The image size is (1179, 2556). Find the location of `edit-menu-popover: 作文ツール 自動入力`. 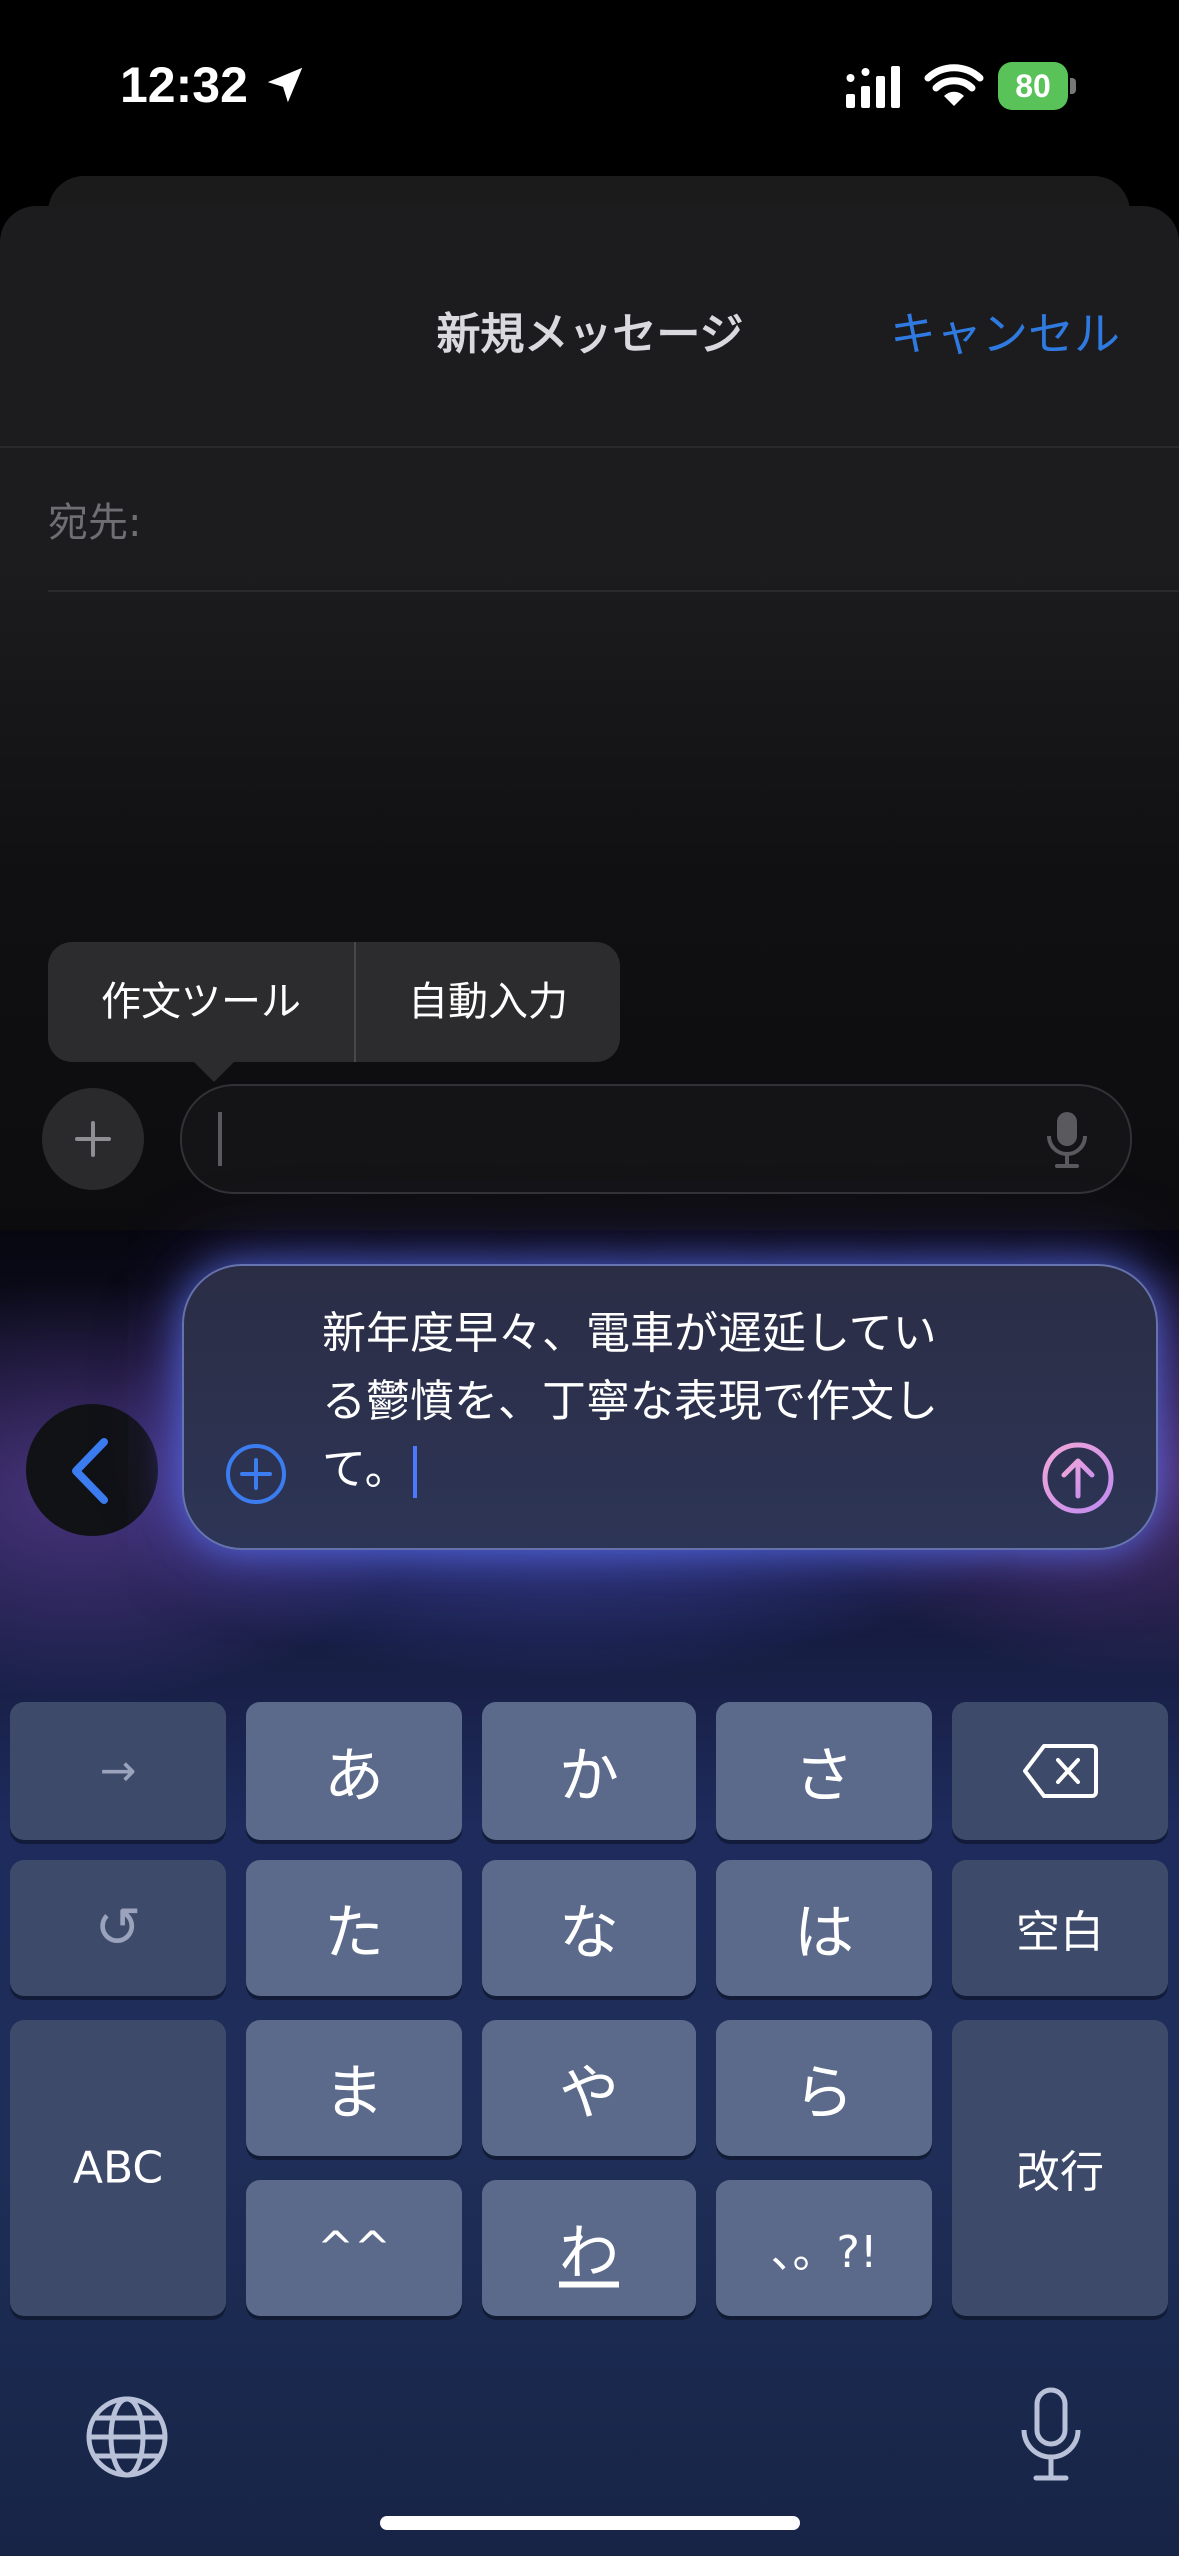

edit-menu-popover: 作文ツール 自動入力 is located at coordinates (334, 1002).